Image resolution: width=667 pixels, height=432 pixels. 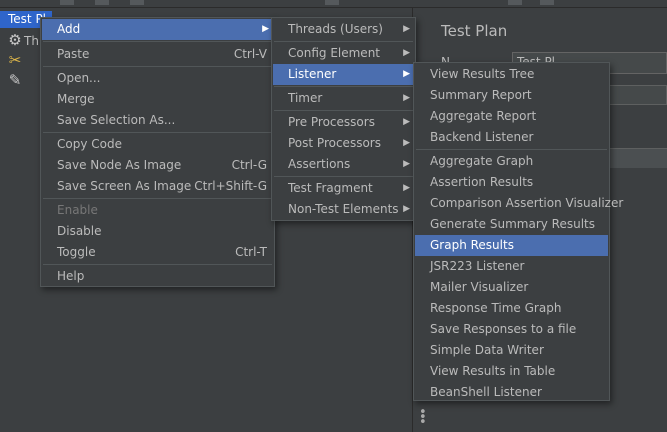 What do you see at coordinates (511, 137) in the screenshot?
I see `listener-backend-listener: Backend Listener` at bounding box center [511, 137].